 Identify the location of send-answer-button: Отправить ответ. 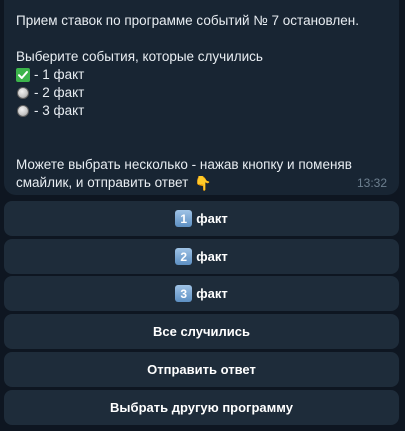
(201, 369).